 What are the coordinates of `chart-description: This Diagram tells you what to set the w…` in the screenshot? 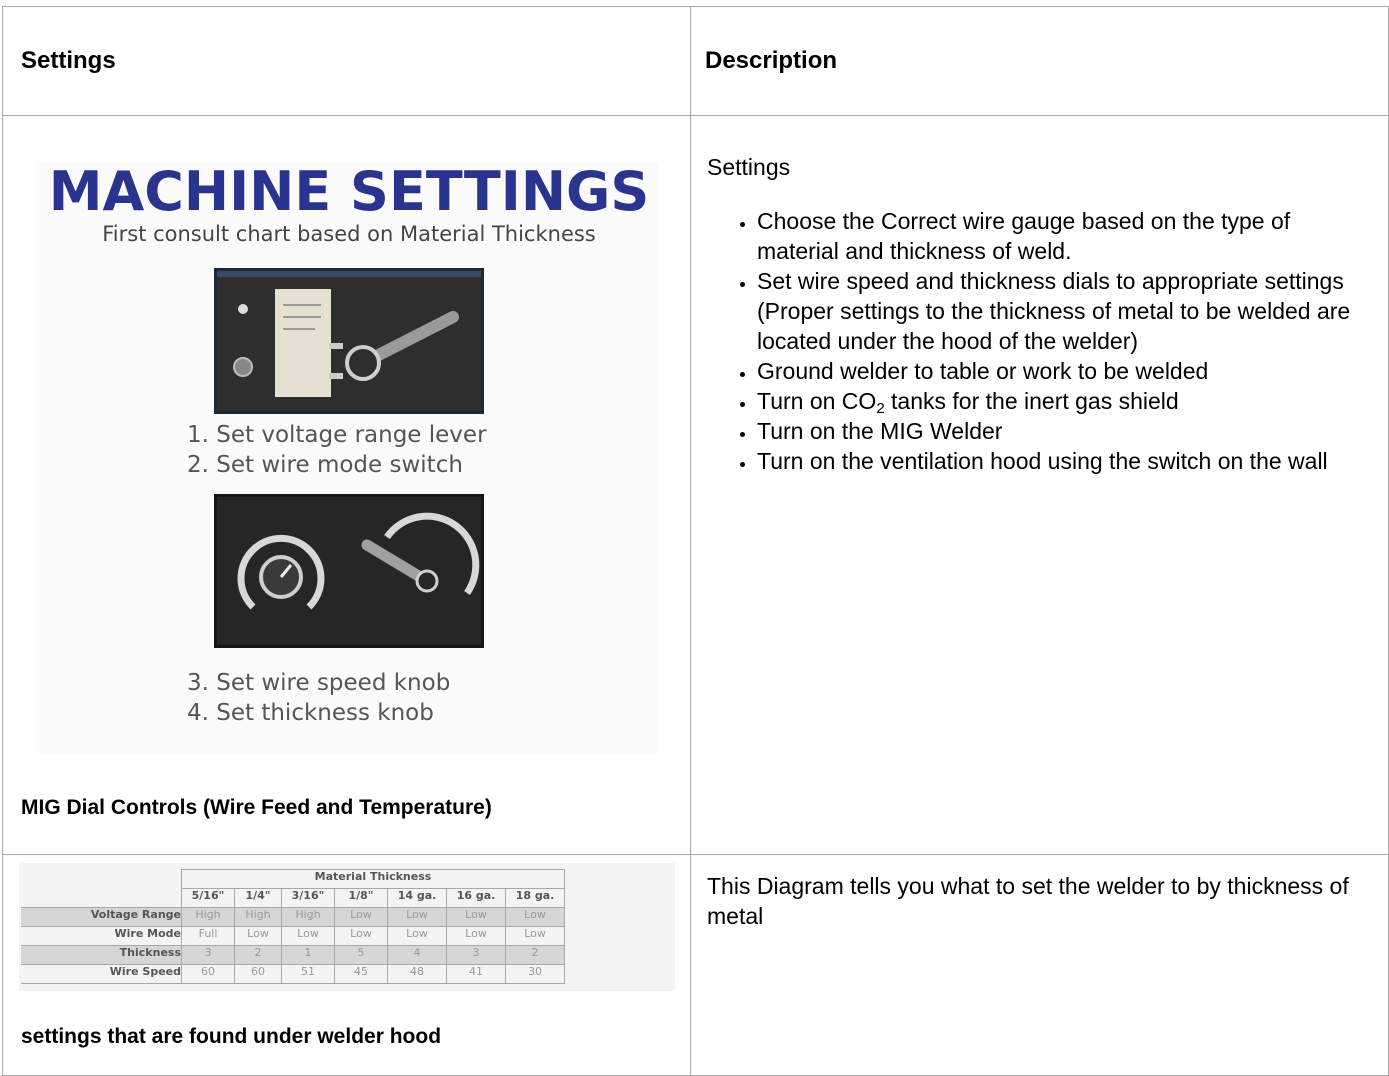 It's located at (1028, 901).